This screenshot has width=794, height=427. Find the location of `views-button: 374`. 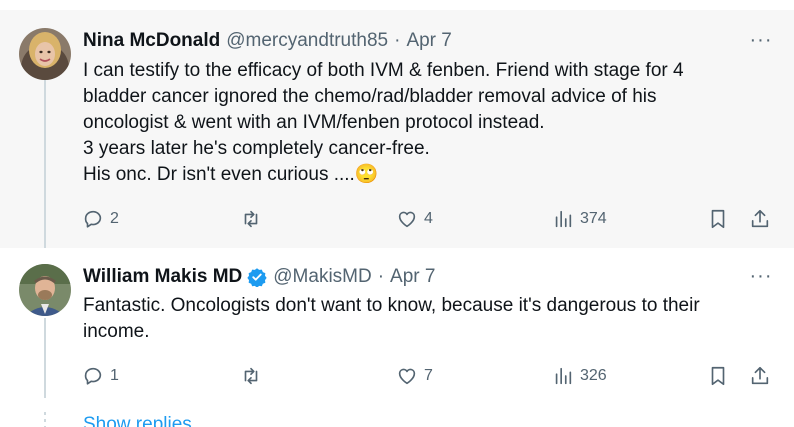

views-button: 374 is located at coordinates (579, 219).